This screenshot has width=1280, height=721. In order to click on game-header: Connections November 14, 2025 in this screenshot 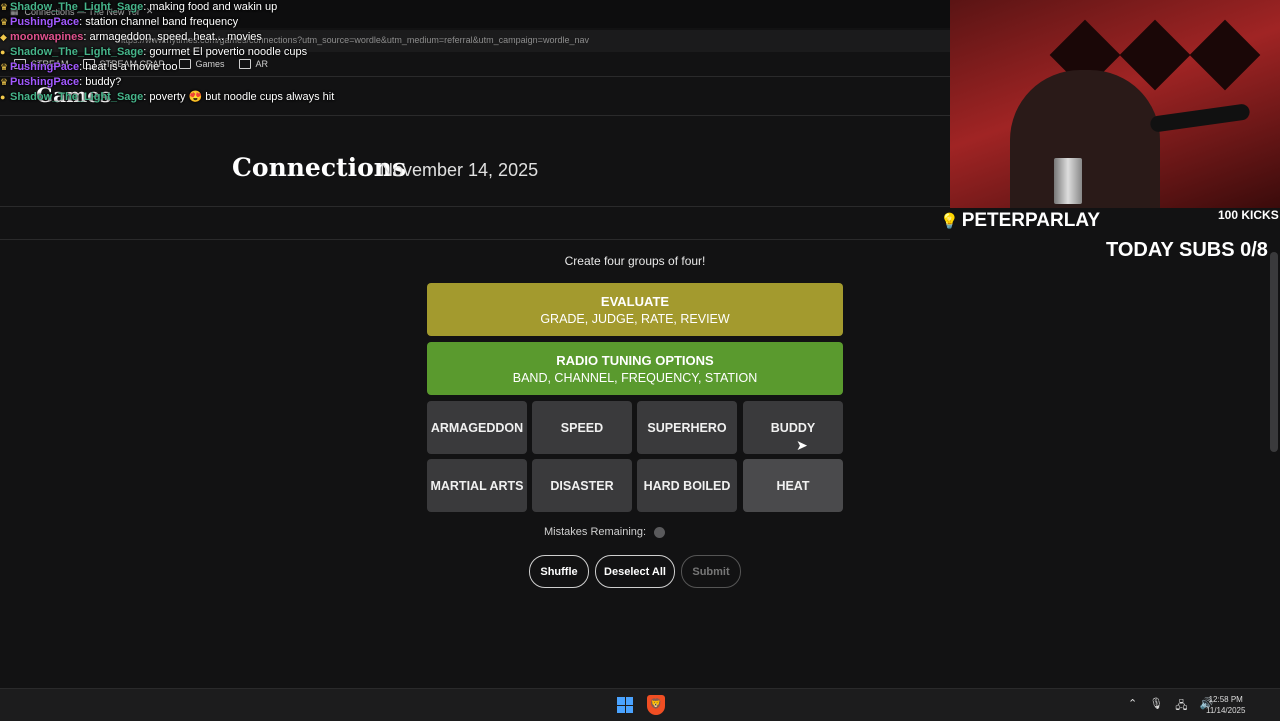, I will do `click(475, 178)`.